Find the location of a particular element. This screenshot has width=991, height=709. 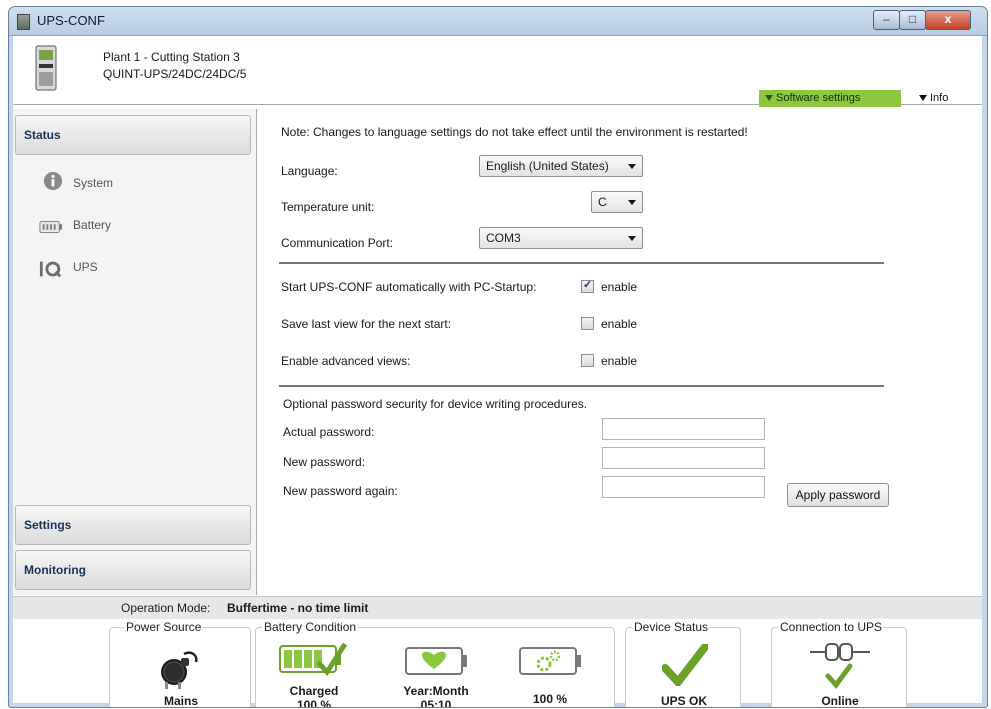

battery-age-label: Year:Month is located at coordinates (436, 691).